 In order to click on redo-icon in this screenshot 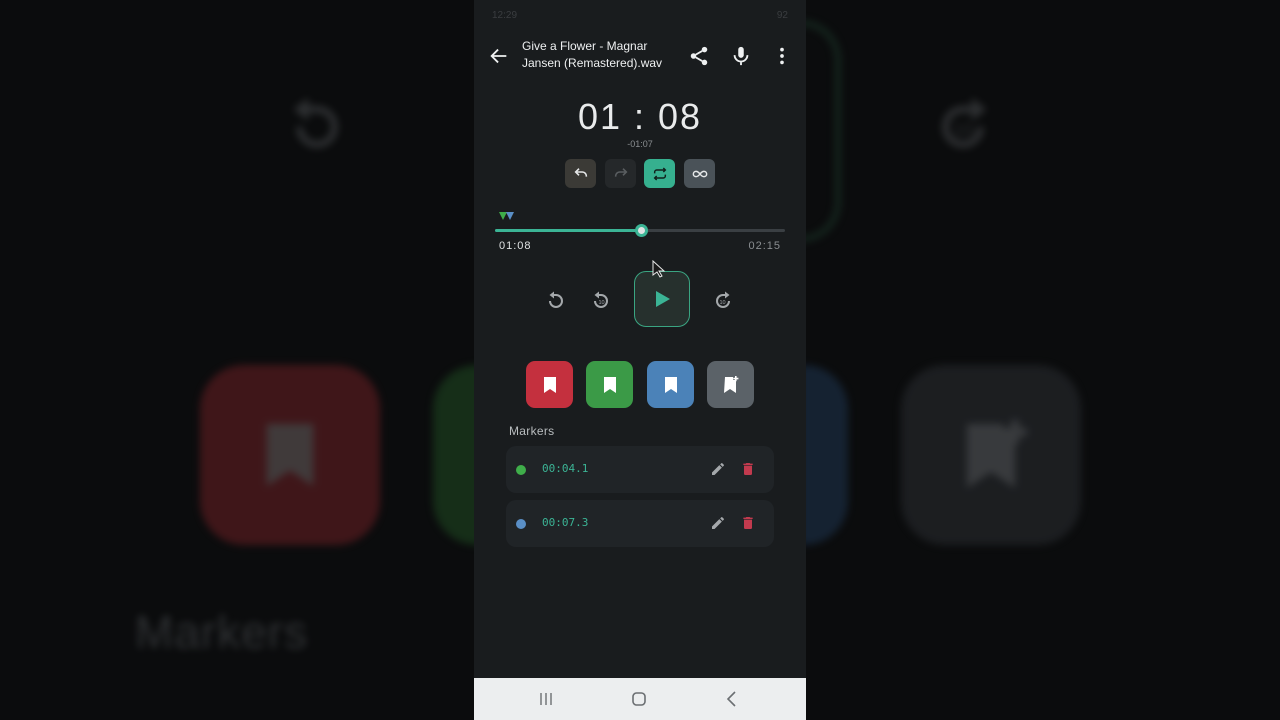, I will do `click(620, 172)`.